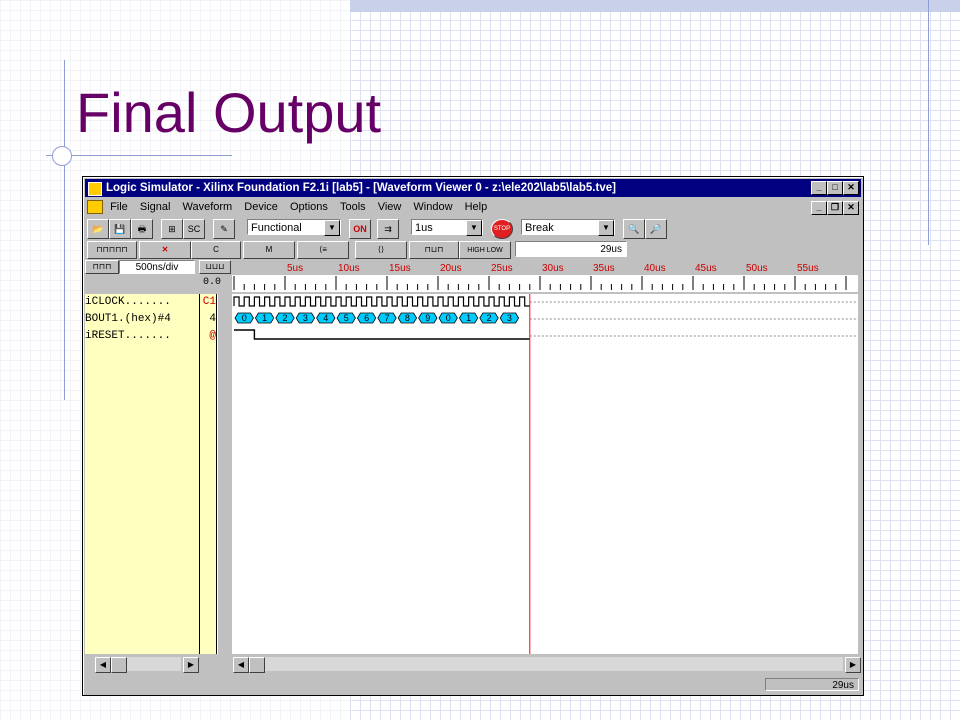 The image size is (960, 720). What do you see at coordinates (656, 229) in the screenshot?
I see `find-next-icon: 🔎` at bounding box center [656, 229].